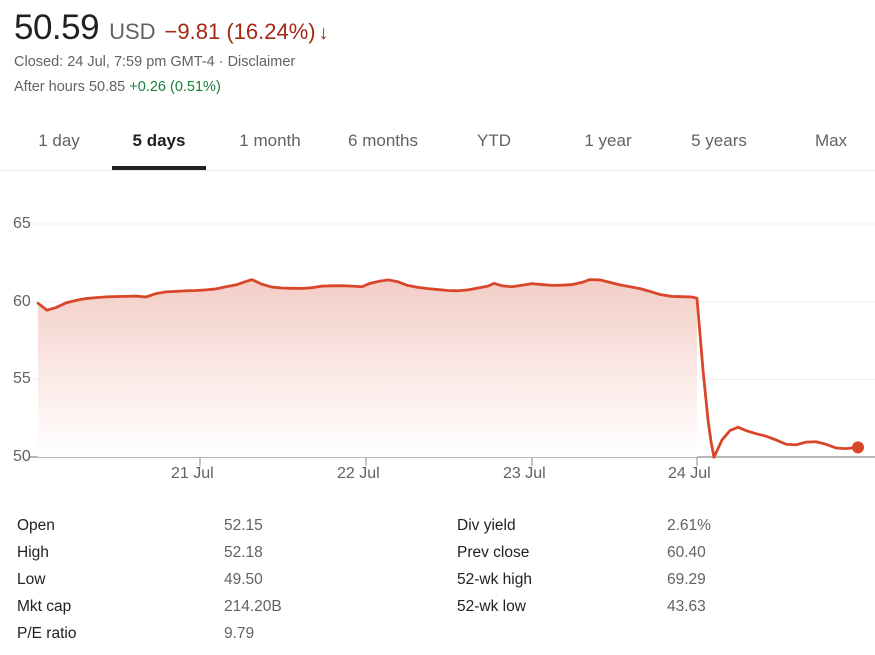 The width and height of the screenshot is (875, 655). I want to click on tab-5-years: 5 years, so click(719, 141).